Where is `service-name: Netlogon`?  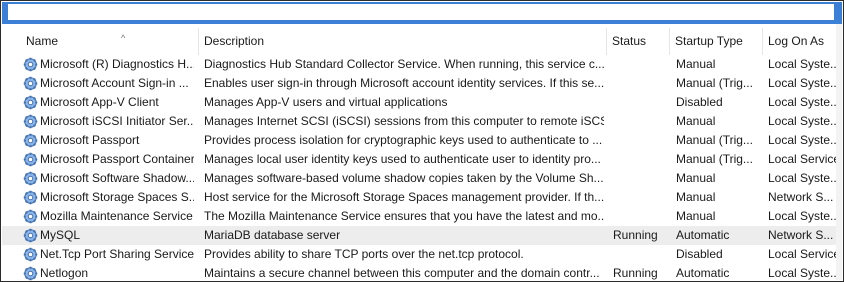
service-name: Netlogon is located at coordinates (64, 273).